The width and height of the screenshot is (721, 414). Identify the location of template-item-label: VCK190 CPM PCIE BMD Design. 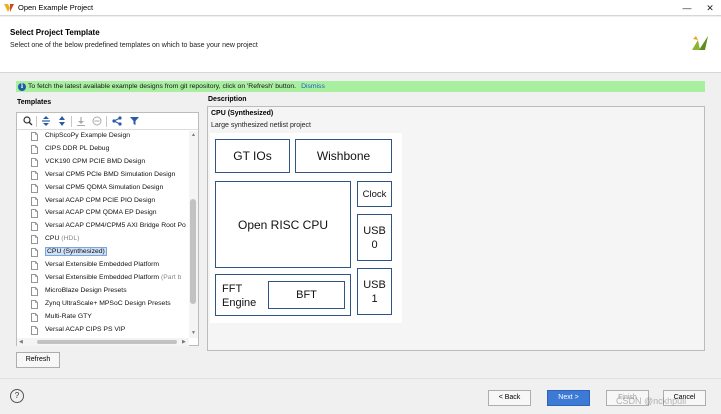
(95, 161).